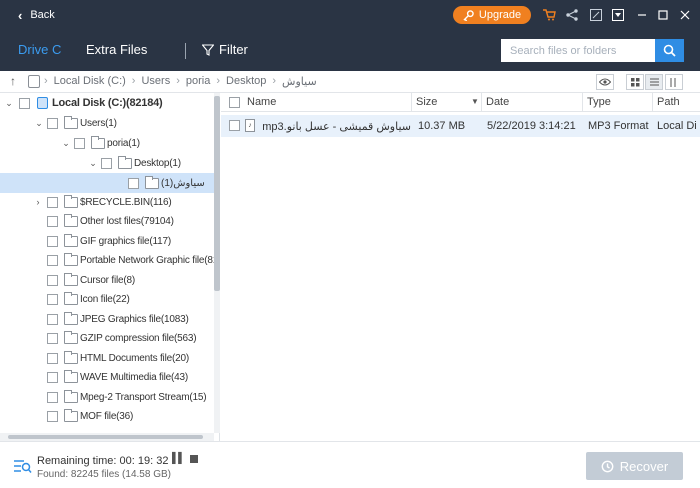 This screenshot has width=700, height=488. Describe the element at coordinates (155, 81) in the screenshot. I see `breadcrumb-item: Users` at that location.